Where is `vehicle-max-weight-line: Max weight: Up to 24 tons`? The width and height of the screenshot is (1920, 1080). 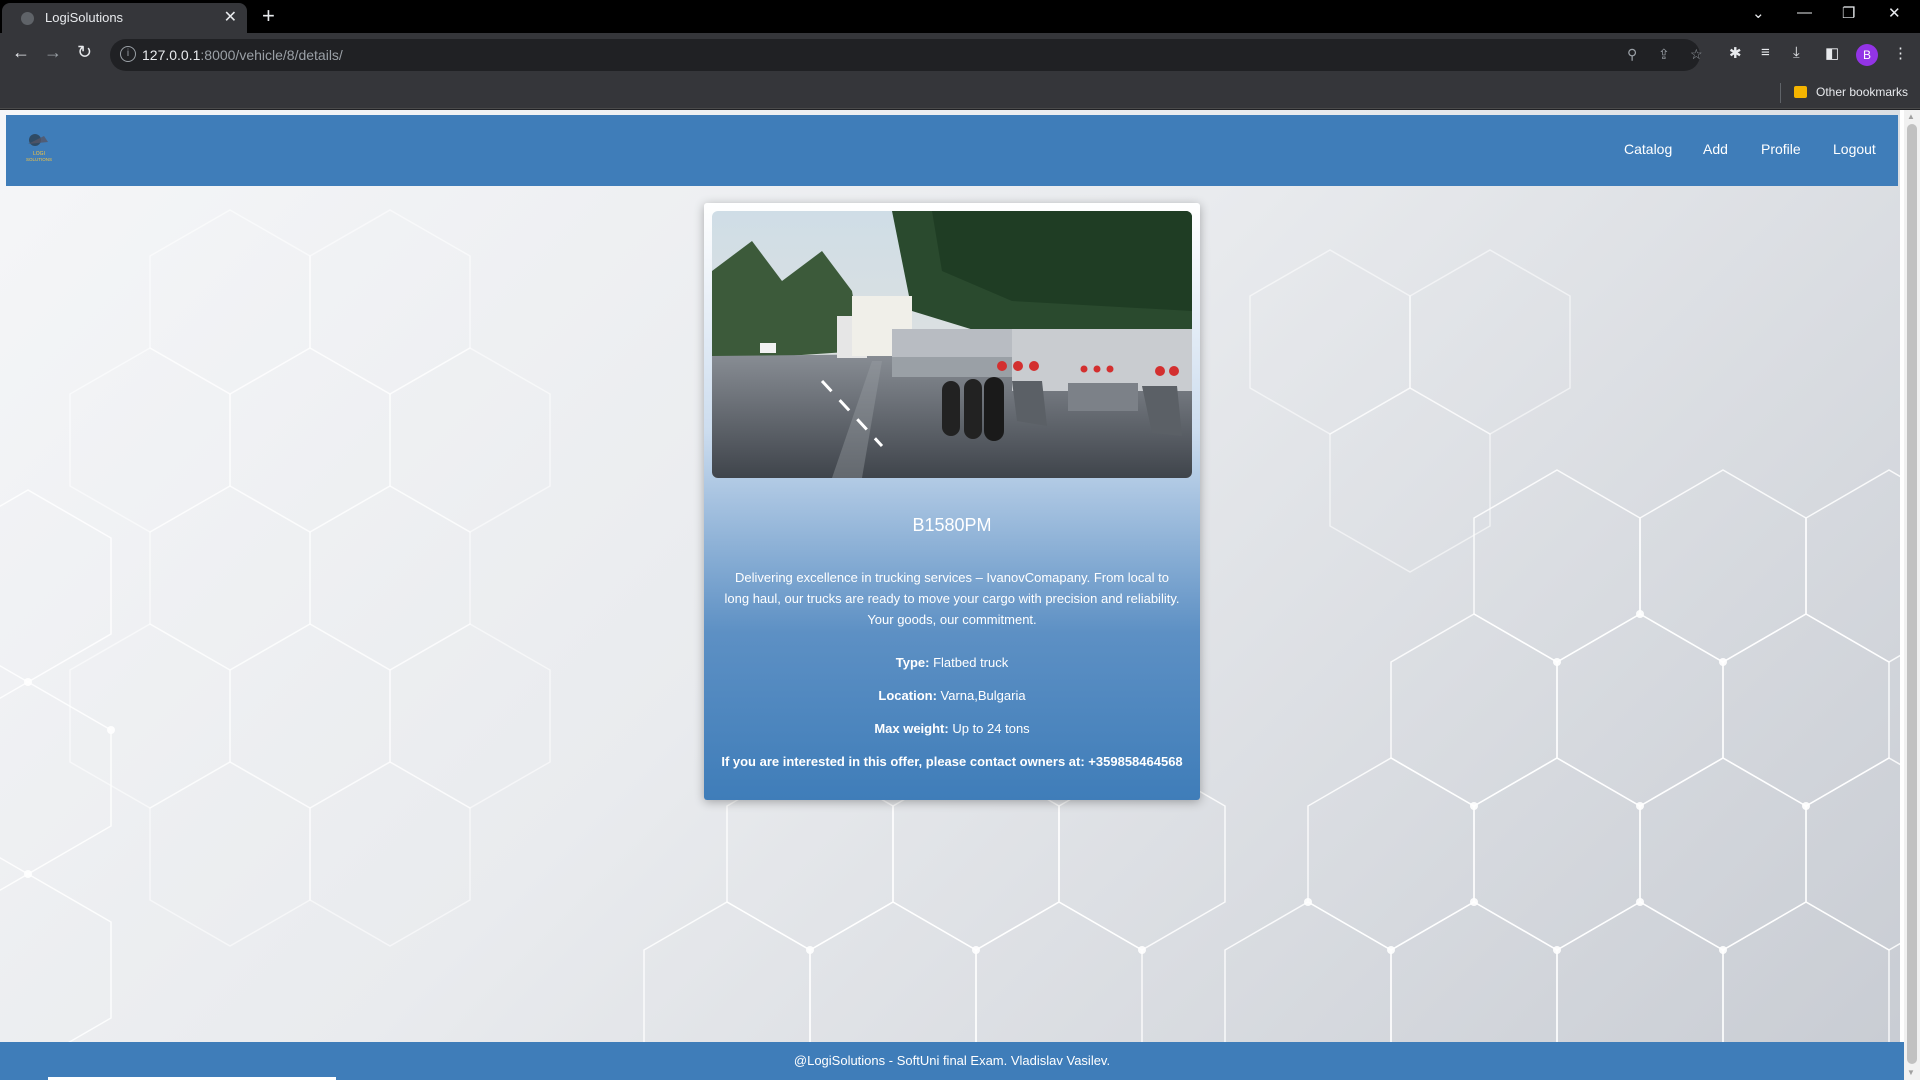
vehicle-max-weight-line: Max weight: Up to 24 tons is located at coordinates (952, 728).